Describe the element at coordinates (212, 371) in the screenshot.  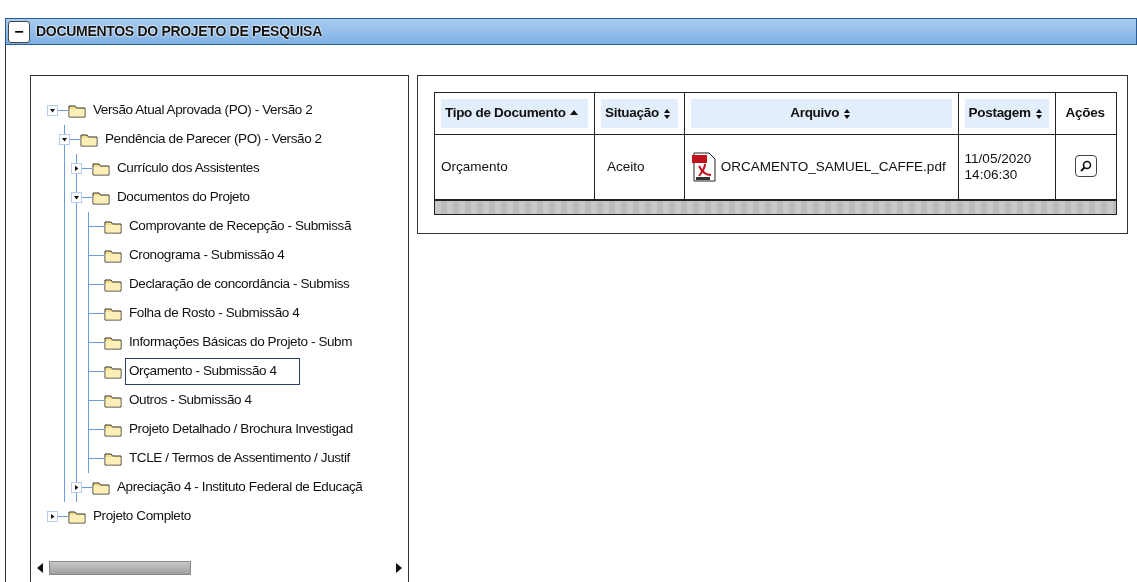
I see `tree-item: Orçamento - Submissão 4` at that location.